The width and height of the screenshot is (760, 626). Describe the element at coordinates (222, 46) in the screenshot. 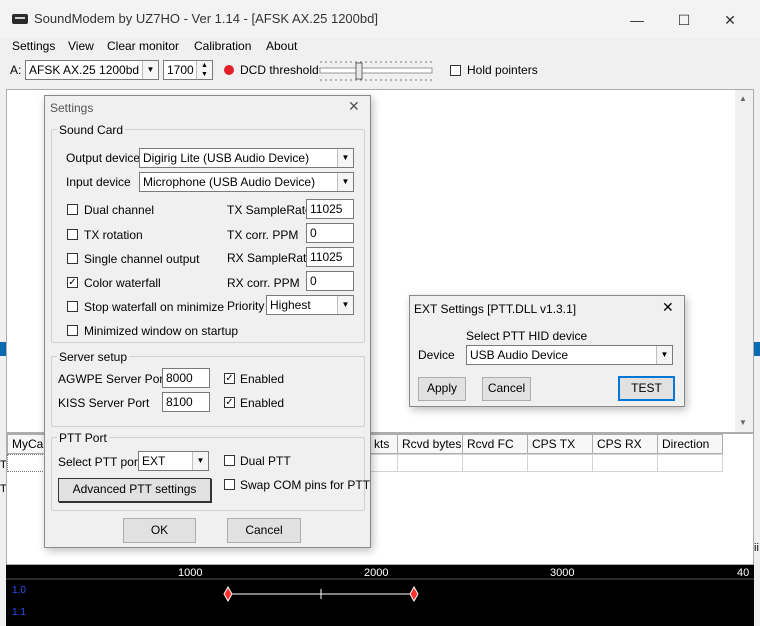

I see `menu-calibration: Calibration` at that location.